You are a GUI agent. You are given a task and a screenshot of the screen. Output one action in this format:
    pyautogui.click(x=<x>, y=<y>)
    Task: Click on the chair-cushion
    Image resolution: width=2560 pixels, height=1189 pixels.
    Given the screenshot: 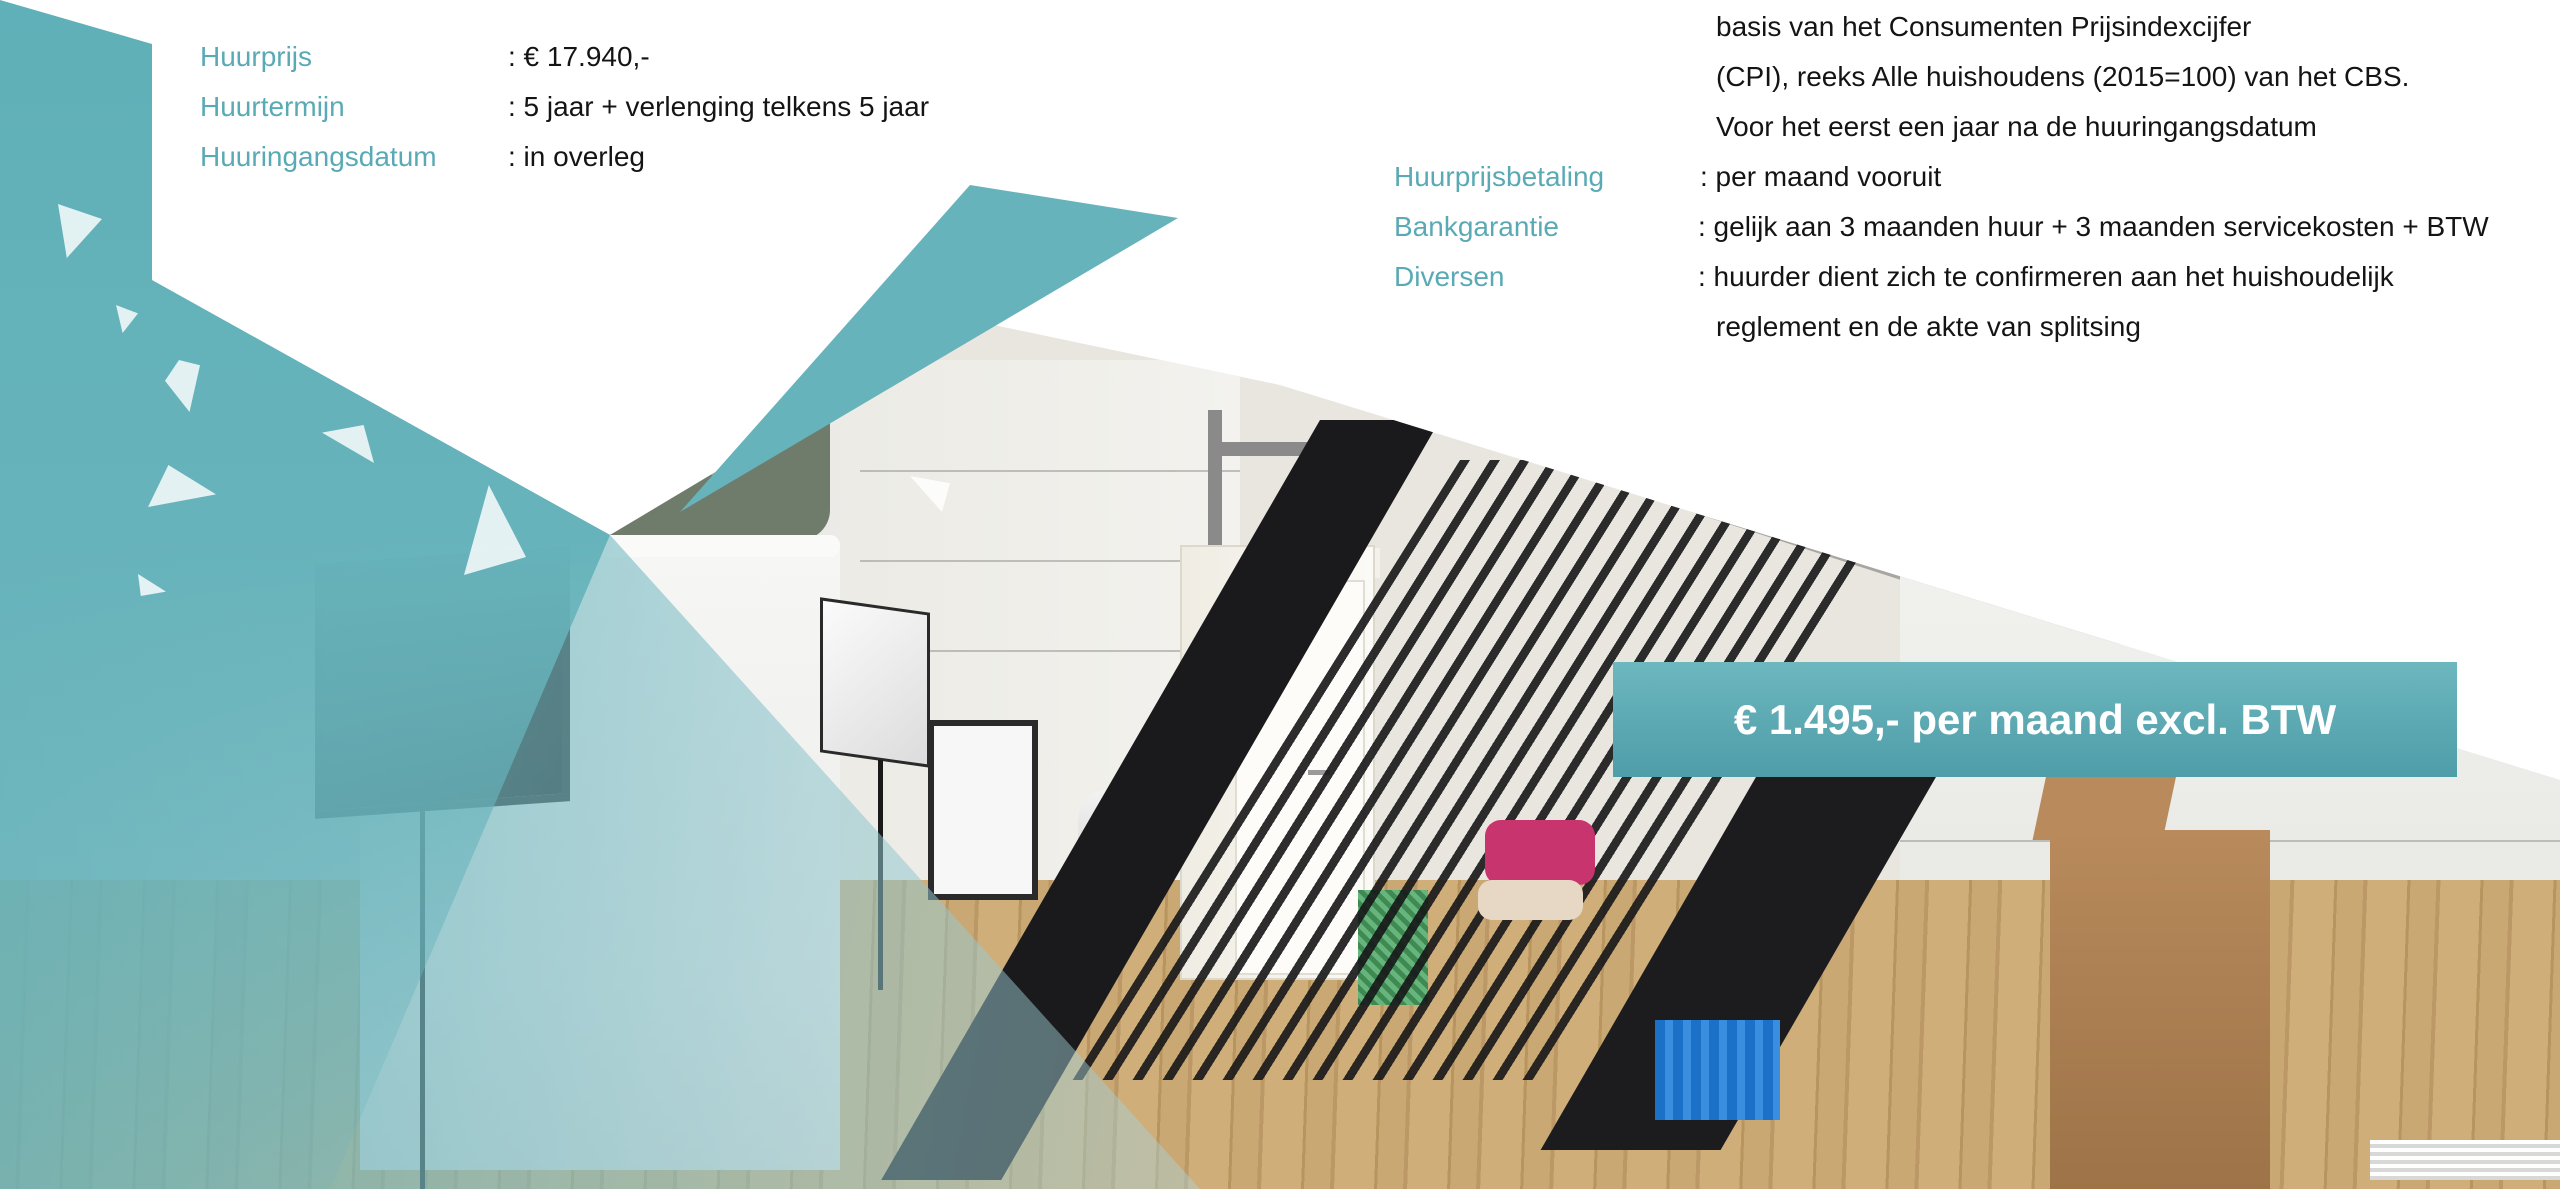 What is the action you would take?
    pyautogui.click(x=1530, y=900)
    